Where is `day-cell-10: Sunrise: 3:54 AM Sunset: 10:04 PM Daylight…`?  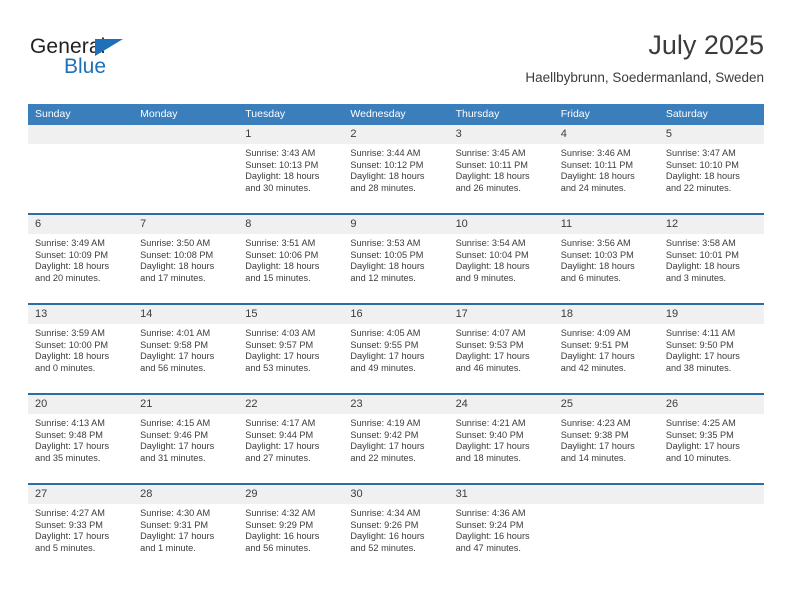
day-cell-10: Sunrise: 3:54 AM Sunset: 10:04 PM Daylight… is located at coordinates (501, 268).